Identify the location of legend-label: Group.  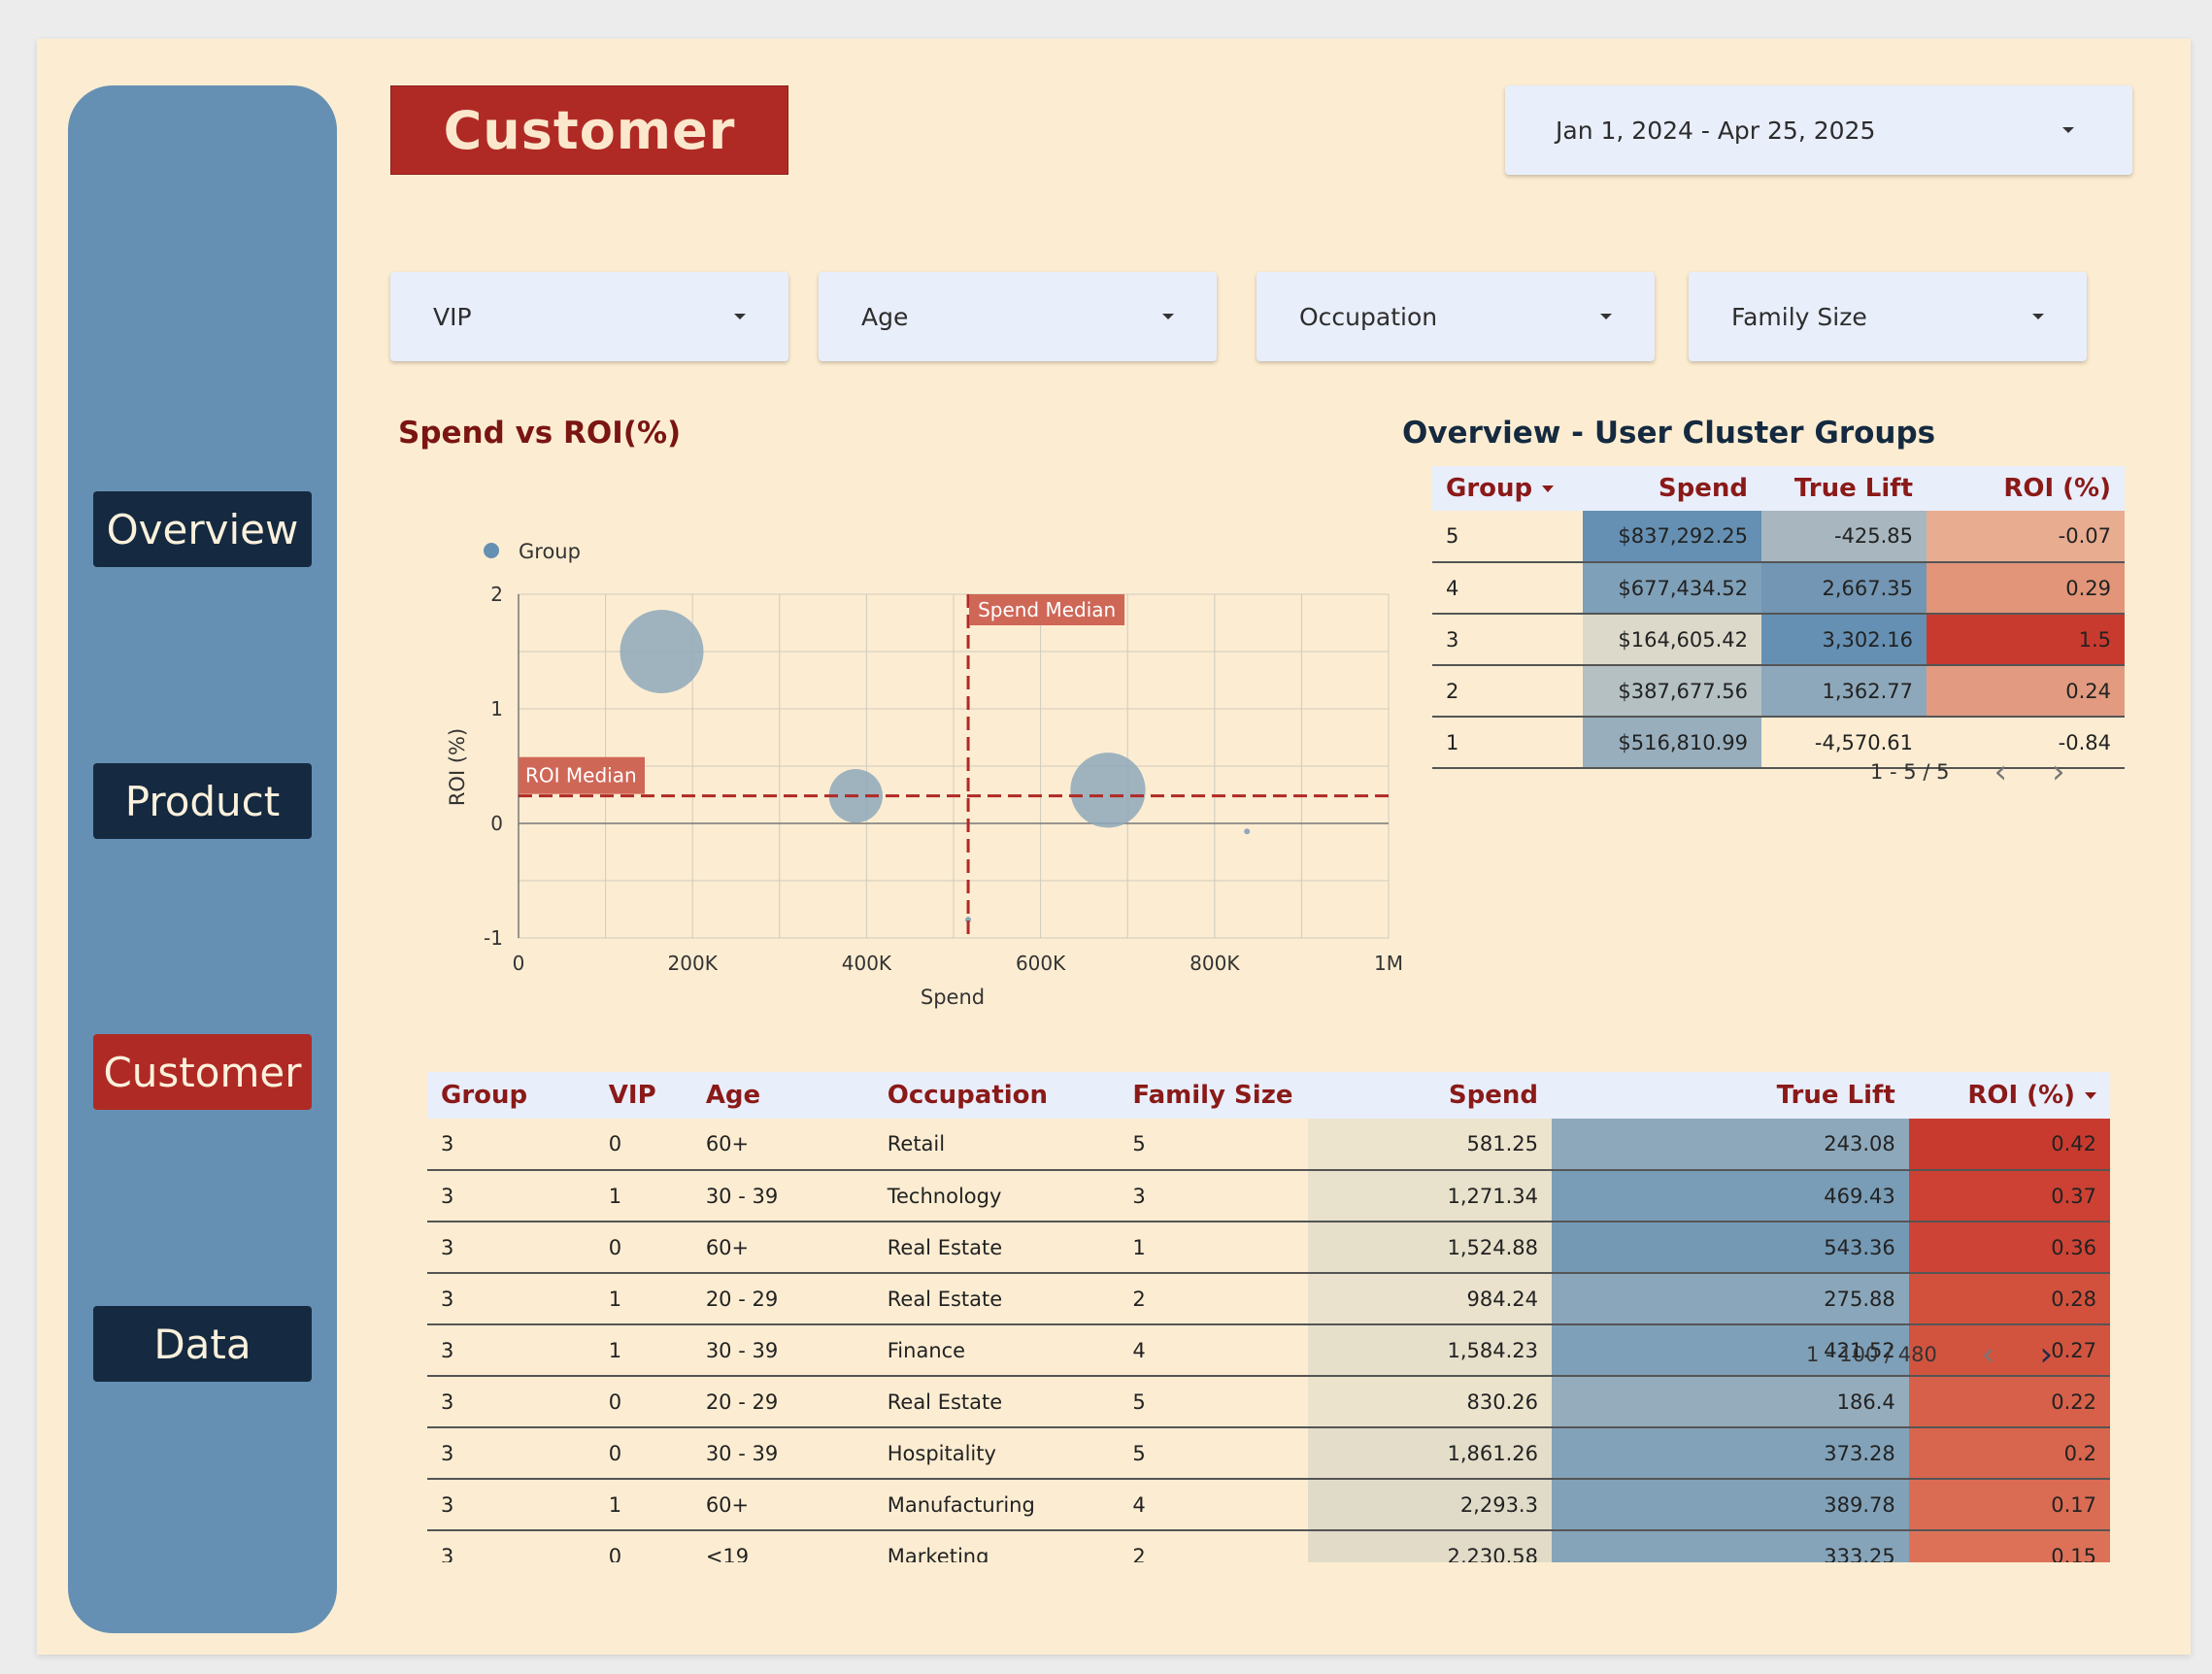
(550, 552).